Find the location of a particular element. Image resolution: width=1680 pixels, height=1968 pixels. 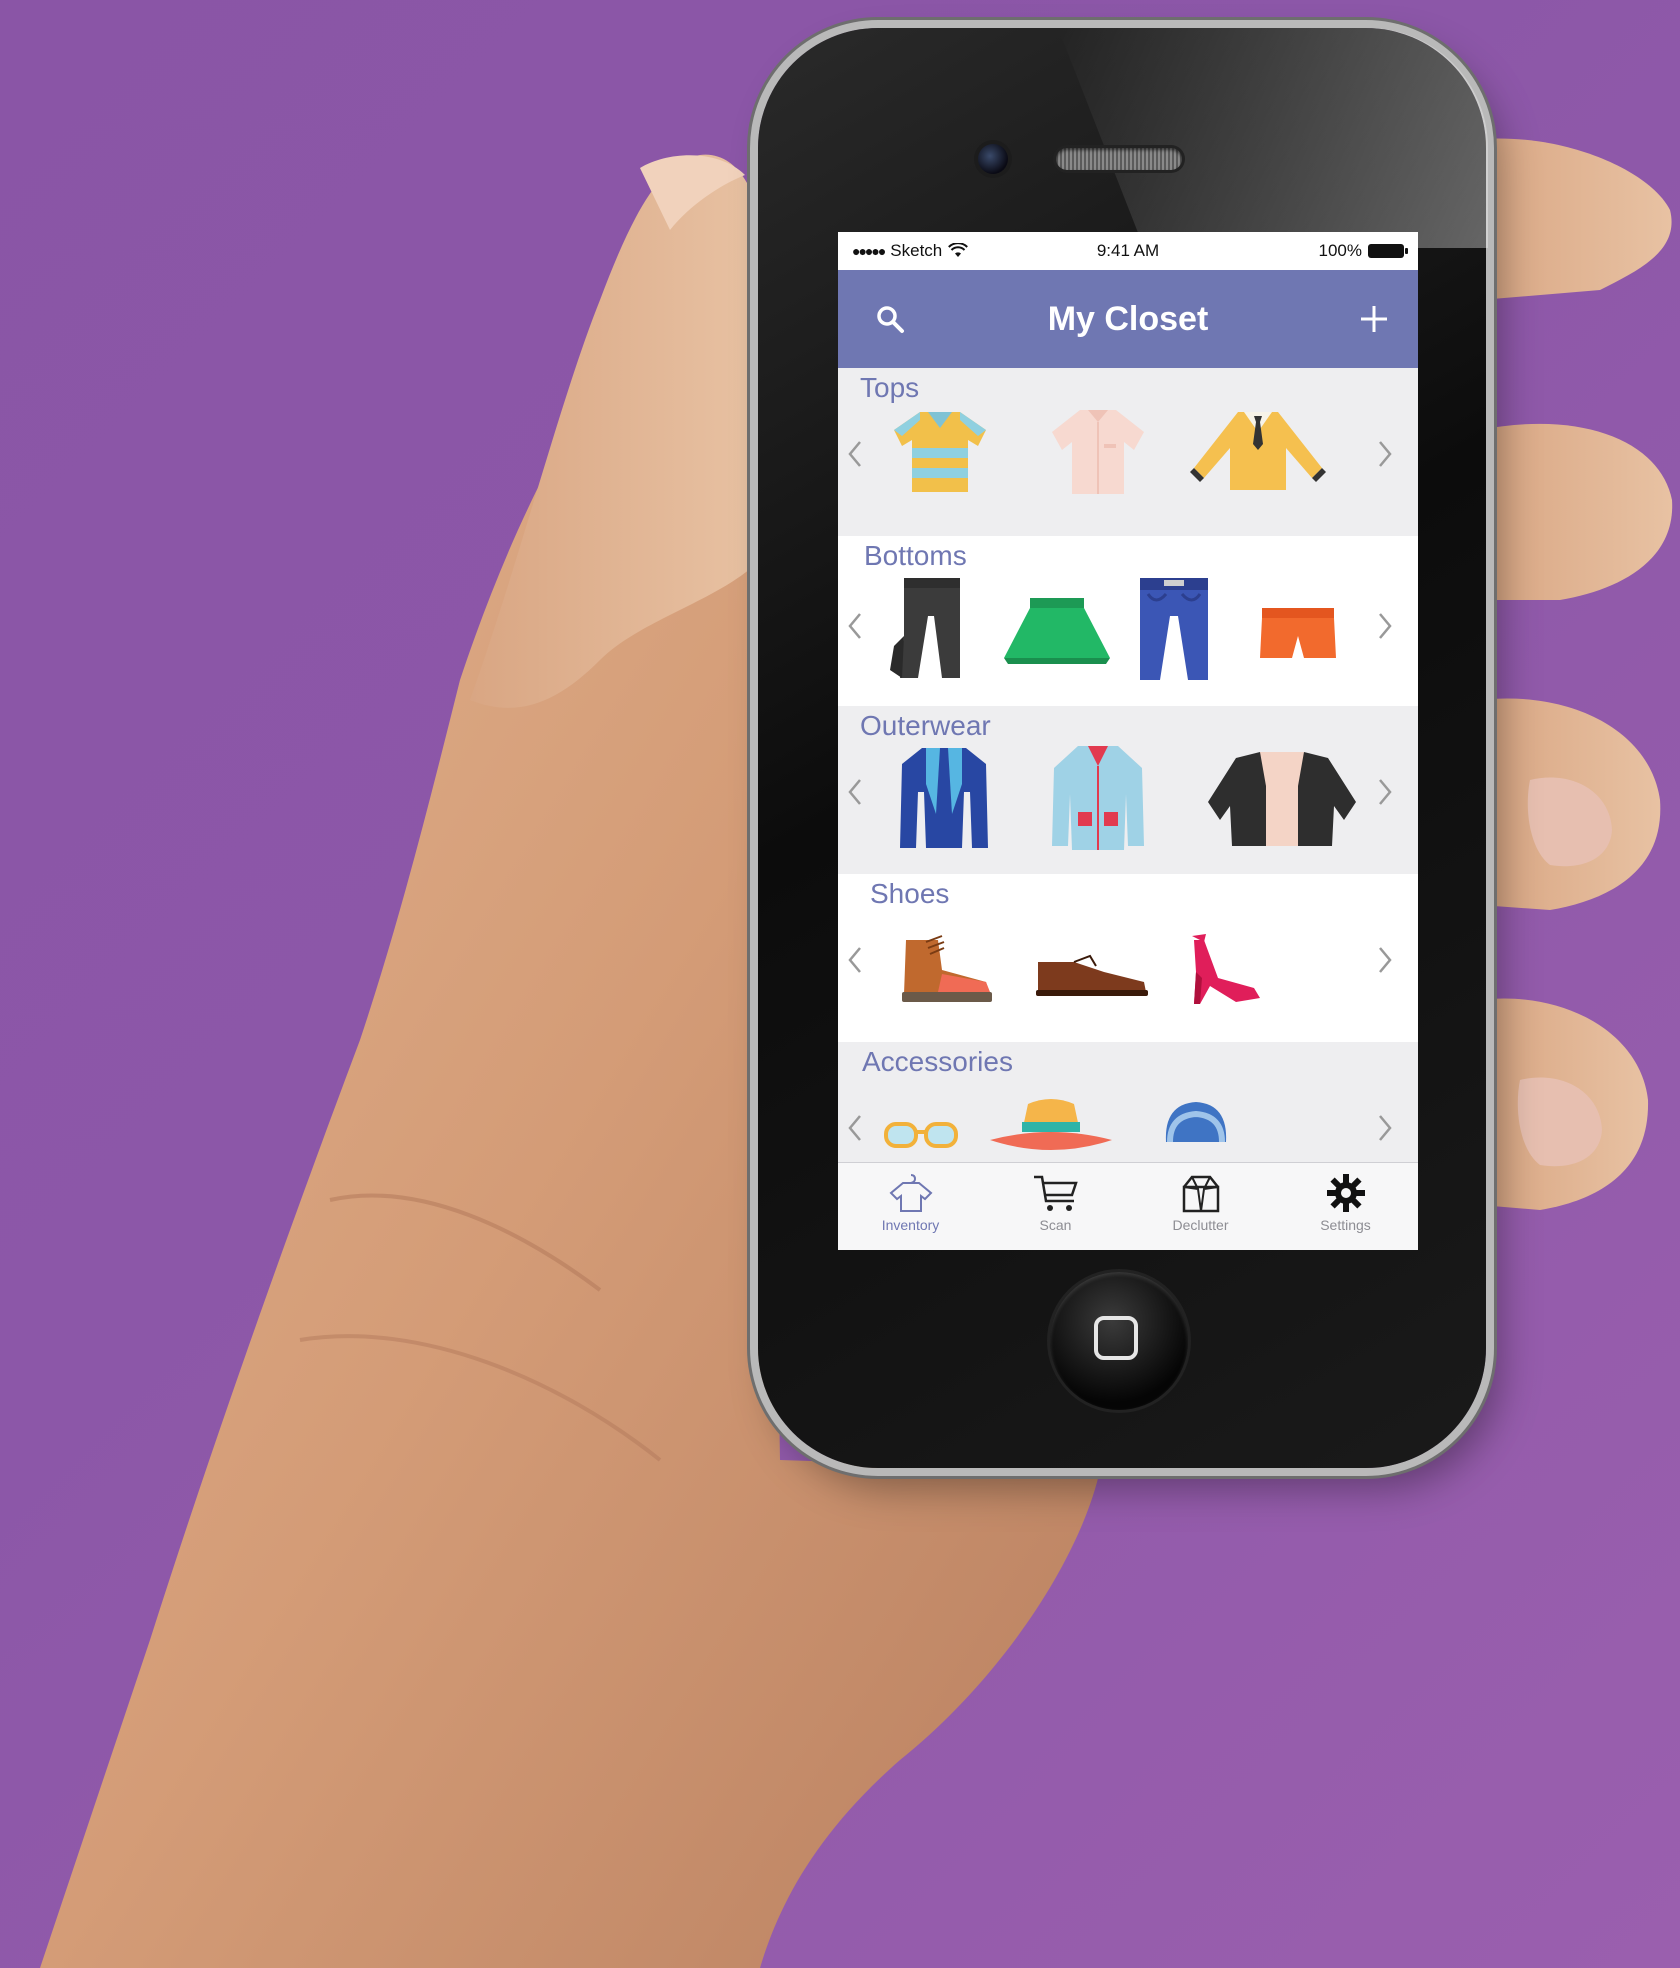

shirt-hanger-icon is located at coordinates (910, 1193).